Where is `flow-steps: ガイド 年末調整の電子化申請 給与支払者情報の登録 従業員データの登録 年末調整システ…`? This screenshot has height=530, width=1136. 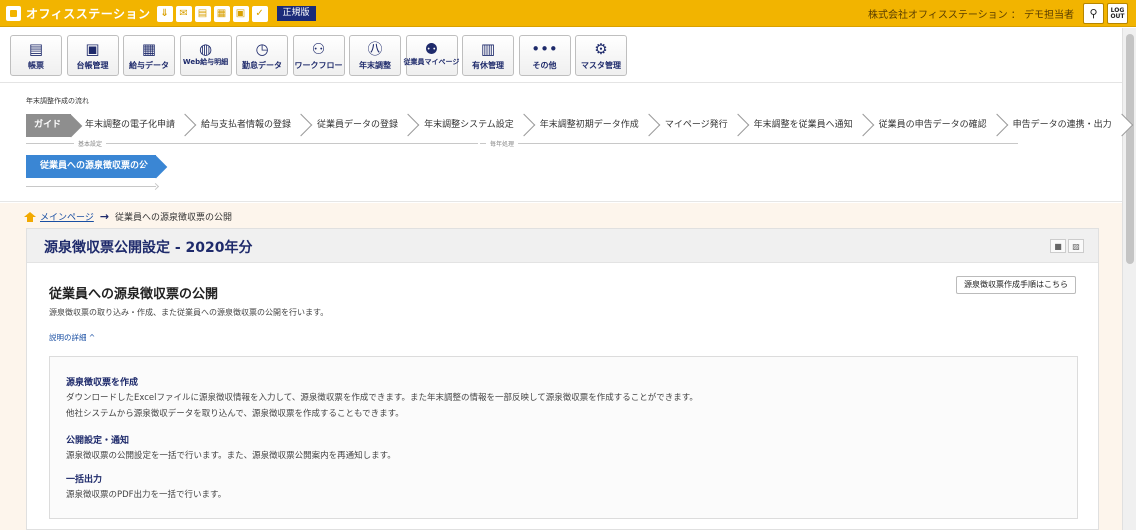
flow-steps: ガイド 年末調整の電子化申請 給与支払者情報の登録 従業員データの登録 年末調整システ… is located at coordinates (575, 125).